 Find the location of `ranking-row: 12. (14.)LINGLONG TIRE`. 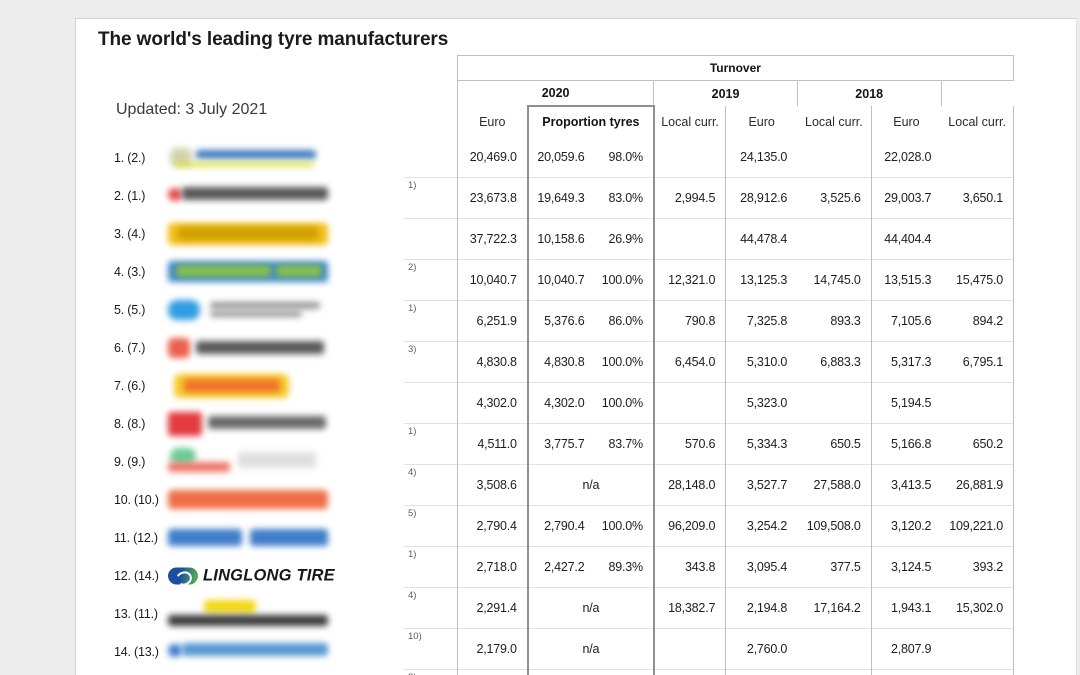

ranking-row: 12. (14.)LINGLONG TIRE is located at coordinates (241, 576).